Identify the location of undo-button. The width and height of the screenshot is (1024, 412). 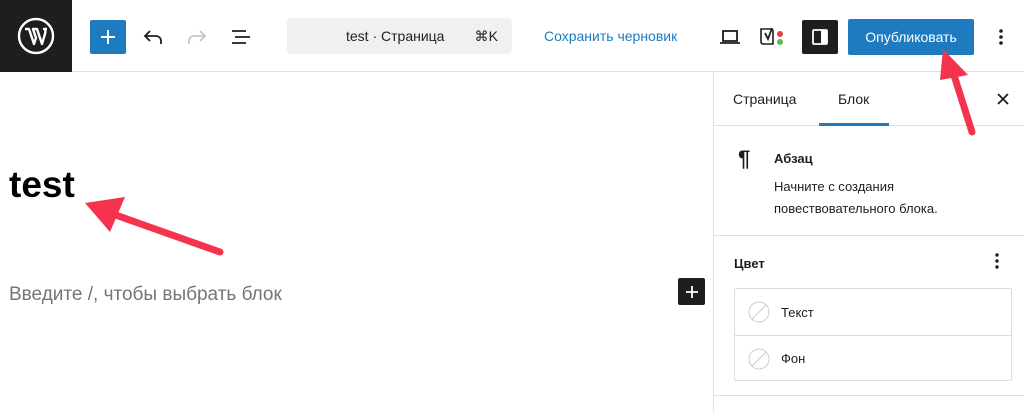
(153, 37).